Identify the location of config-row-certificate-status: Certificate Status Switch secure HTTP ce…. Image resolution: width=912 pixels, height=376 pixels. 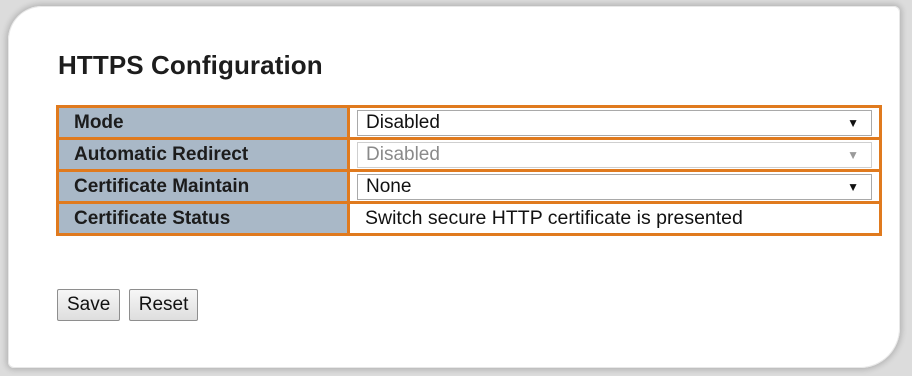
(469, 218).